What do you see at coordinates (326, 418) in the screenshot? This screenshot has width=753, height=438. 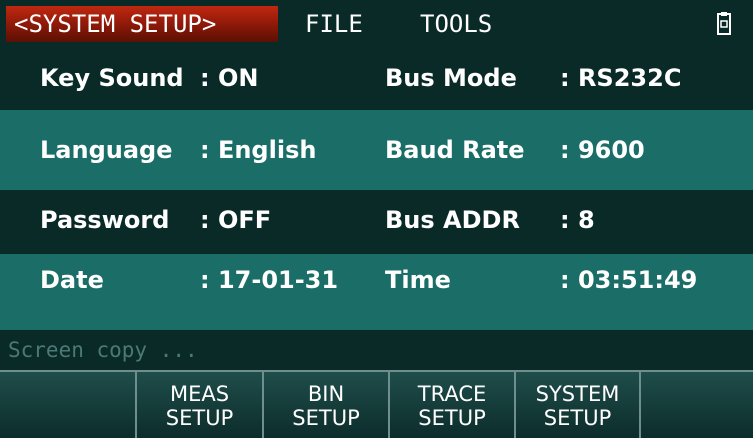 I see `bin-setup-label-line2: SETUP` at bounding box center [326, 418].